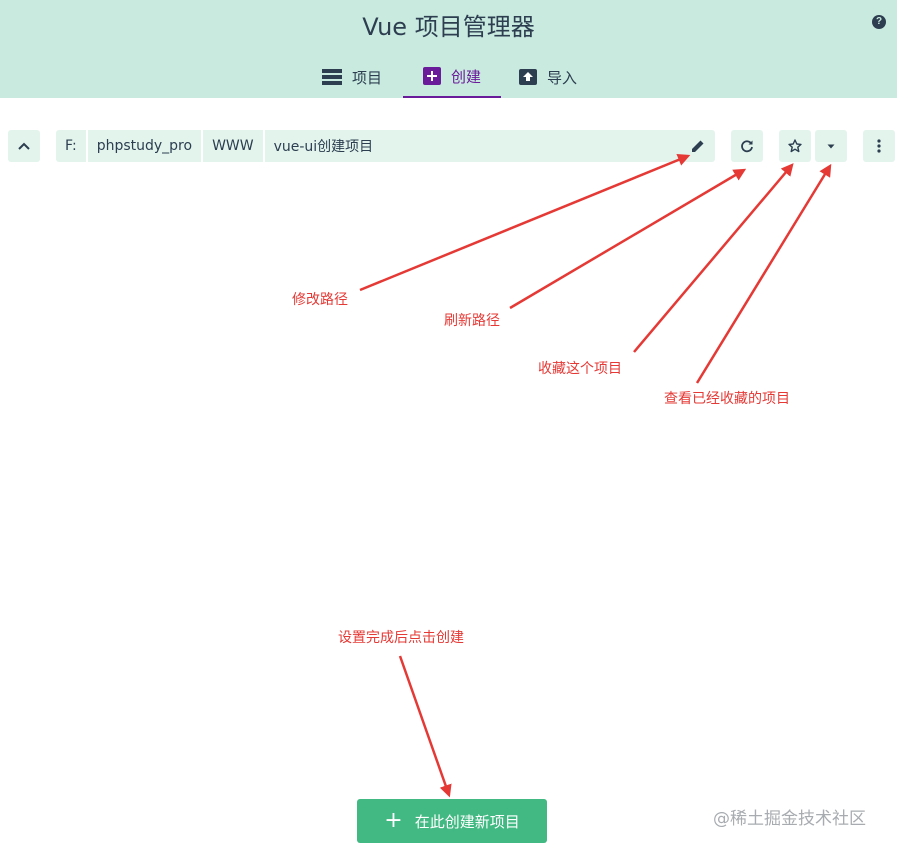  I want to click on breadcrumb-item: phpstudy_pro, so click(146, 146).